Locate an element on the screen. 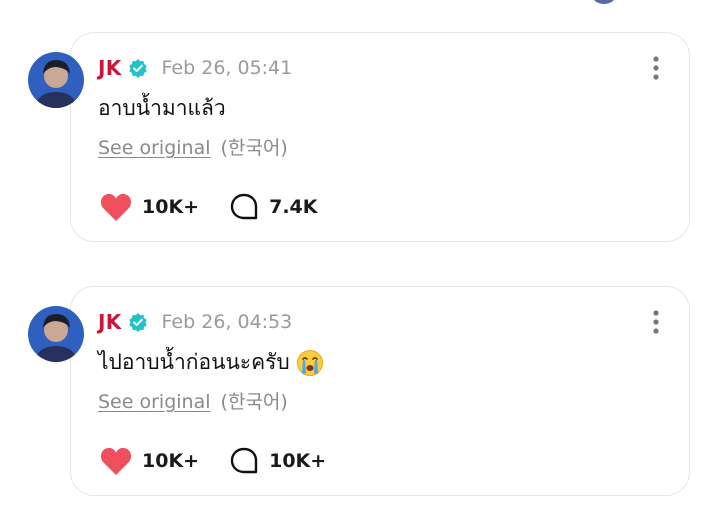 The image size is (716, 518). comment-count: 7.4K is located at coordinates (293, 207).